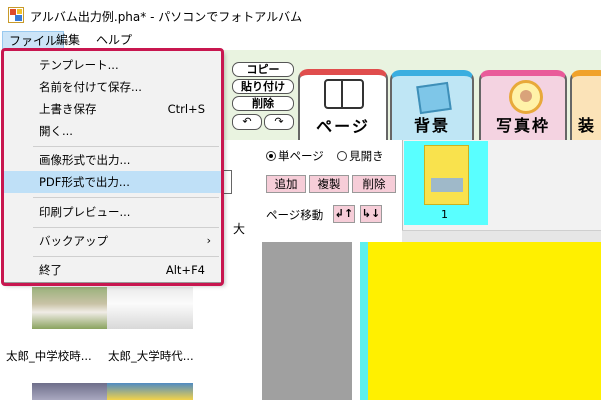  I want to click on tab-photo-frame-label: 写真枠, so click(522, 125).